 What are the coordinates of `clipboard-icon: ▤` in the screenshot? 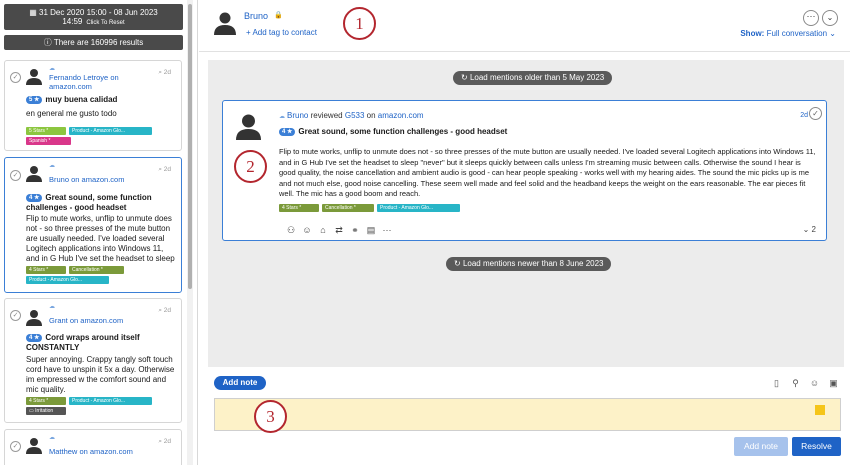 It's located at (371, 230).